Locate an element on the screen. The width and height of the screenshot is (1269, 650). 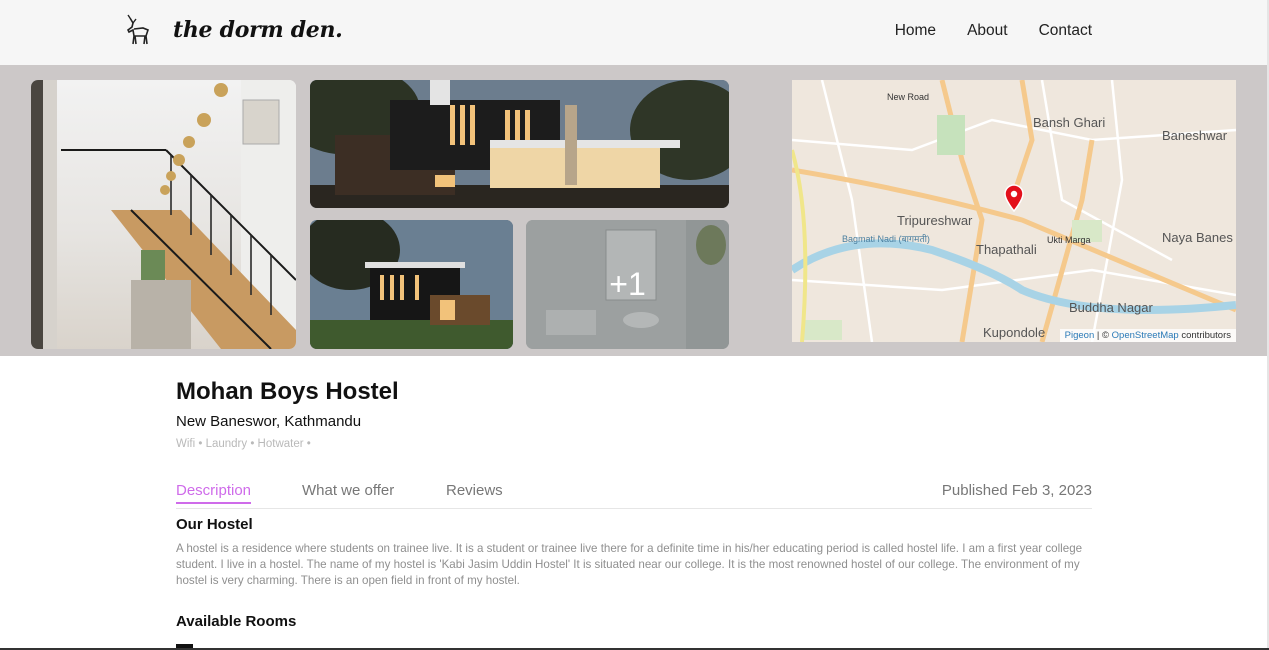
published-date: Published Feb 3, 2023 is located at coordinates (1016, 490).